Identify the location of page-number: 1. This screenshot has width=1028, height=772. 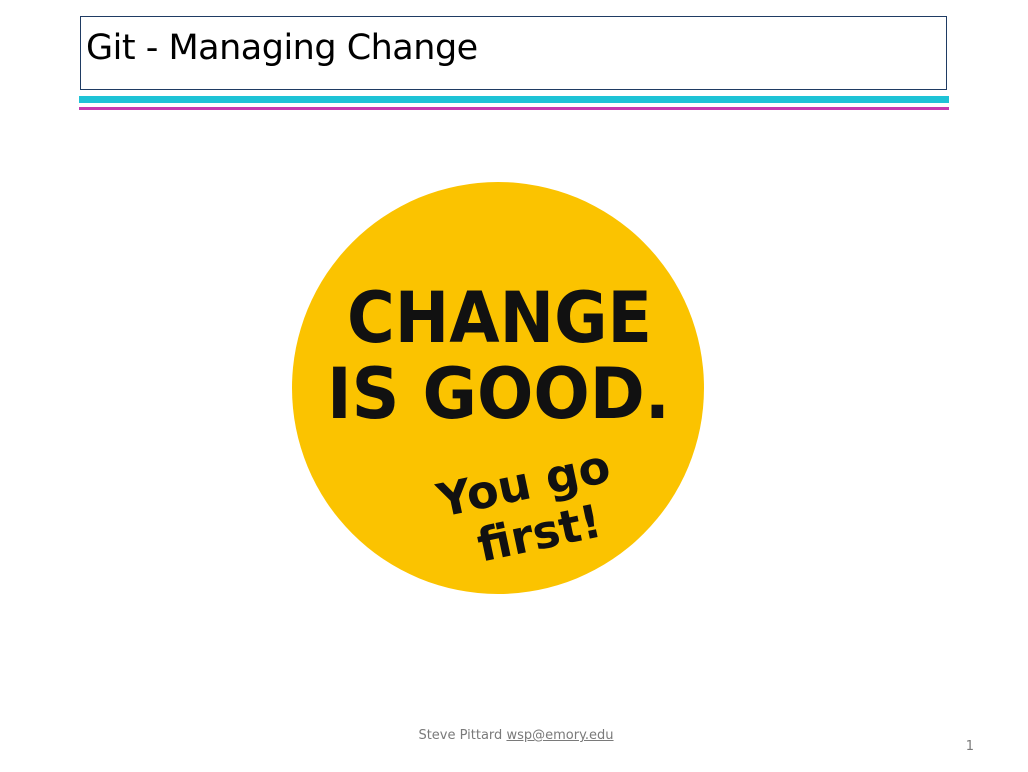
(969, 746).